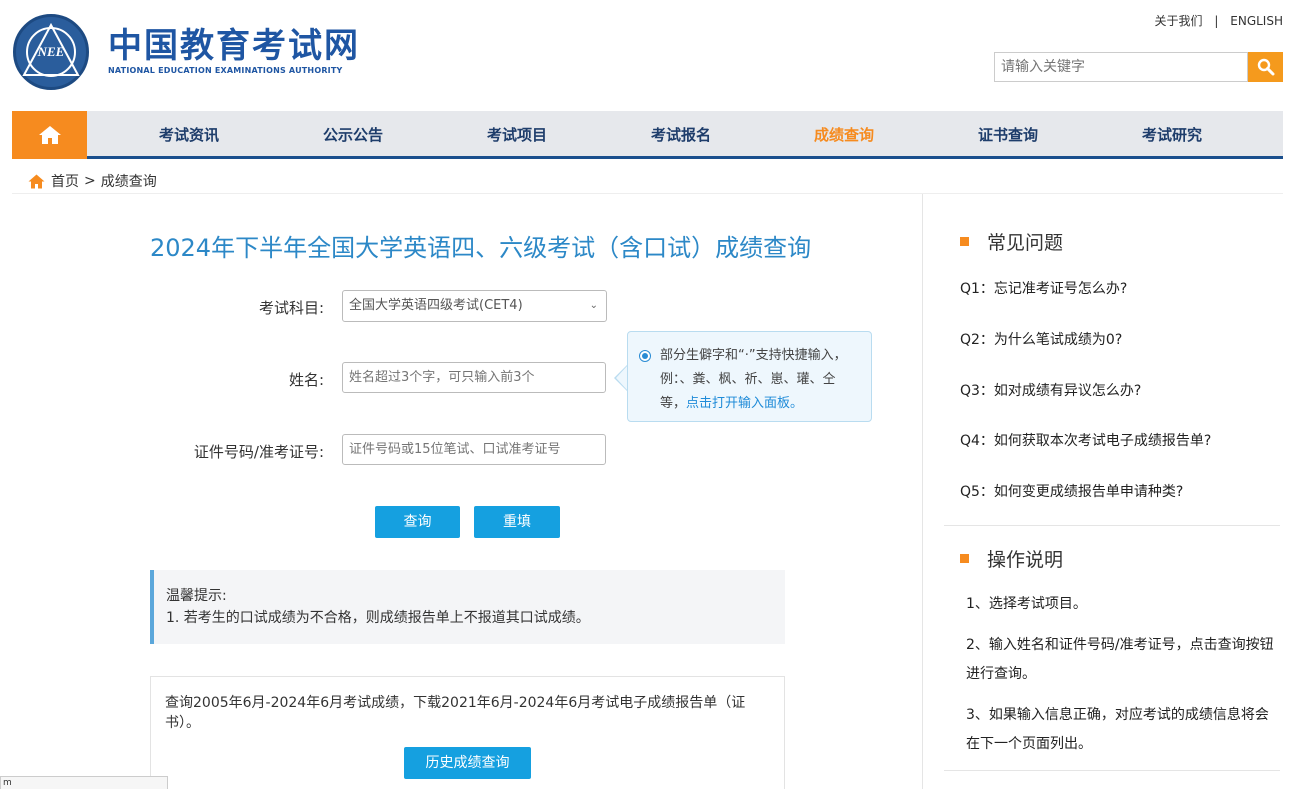  Describe the element at coordinates (467, 763) in the screenshot. I see `history-query-button: 历史成绩查询` at that location.